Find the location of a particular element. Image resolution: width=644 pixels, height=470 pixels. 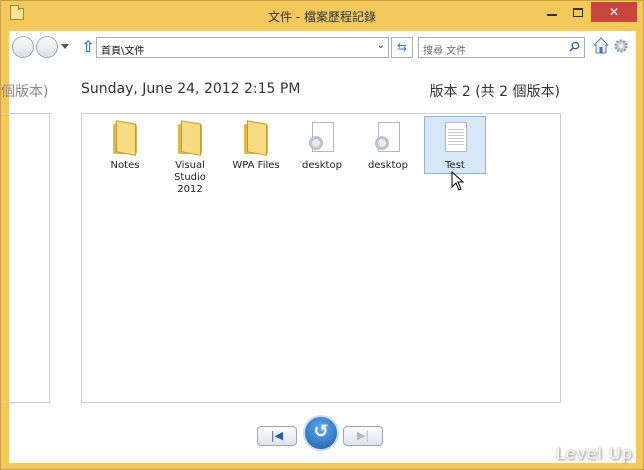

navigation-toolbar: ⇧ 首頁\文件 ⌄ ⇆ 搜尋 文件 is located at coordinates (322, 47).